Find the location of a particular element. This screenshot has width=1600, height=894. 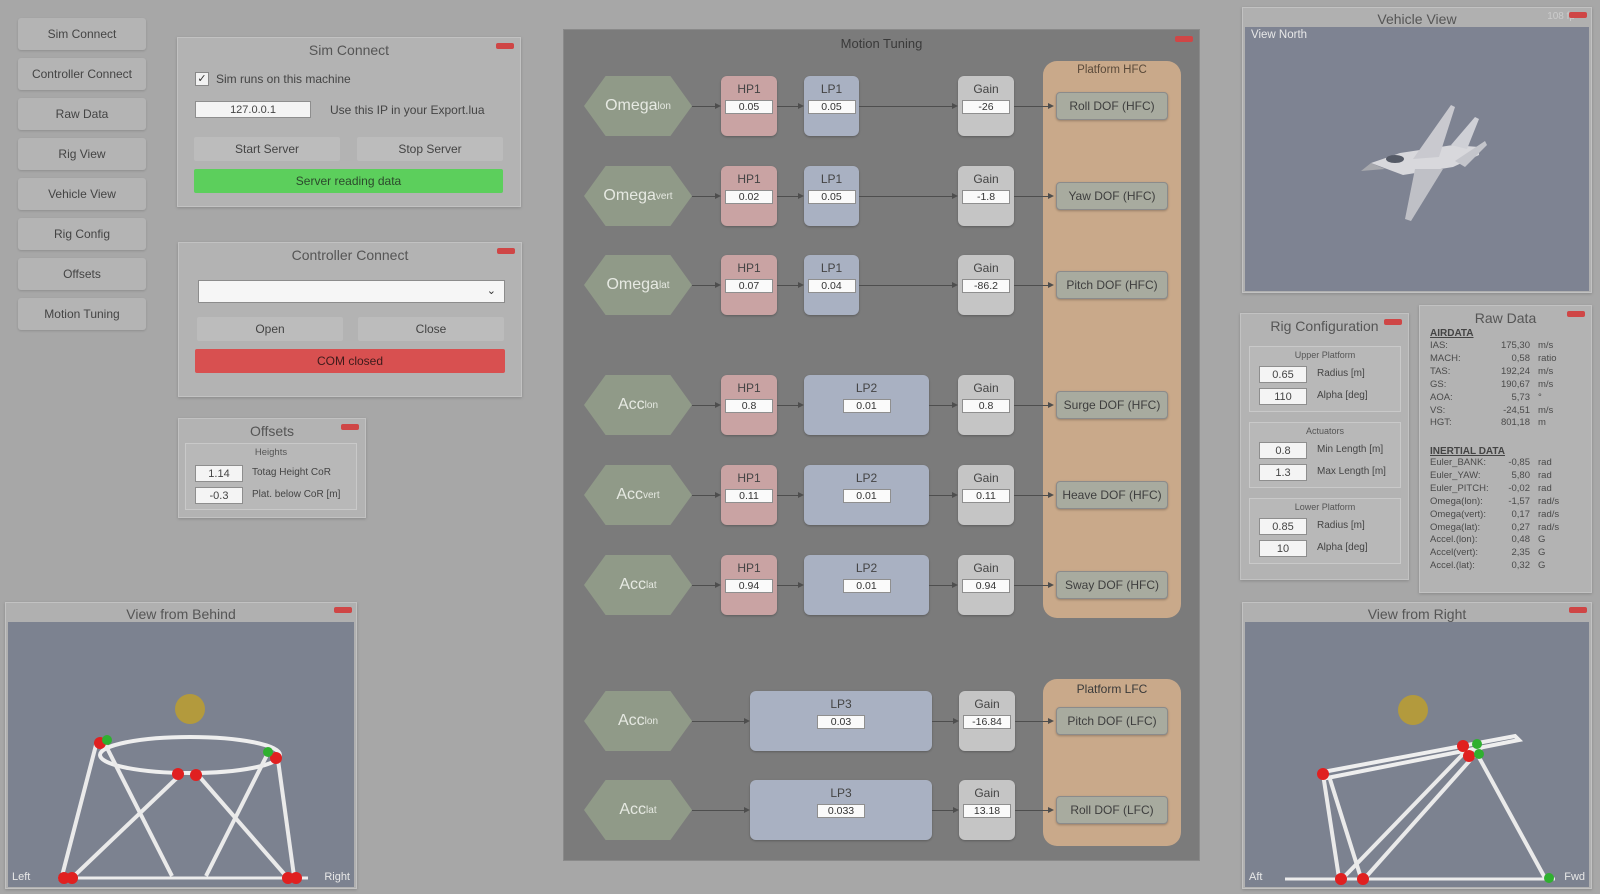

hp1-filter-block: HP1 0.94 is located at coordinates (749, 585).